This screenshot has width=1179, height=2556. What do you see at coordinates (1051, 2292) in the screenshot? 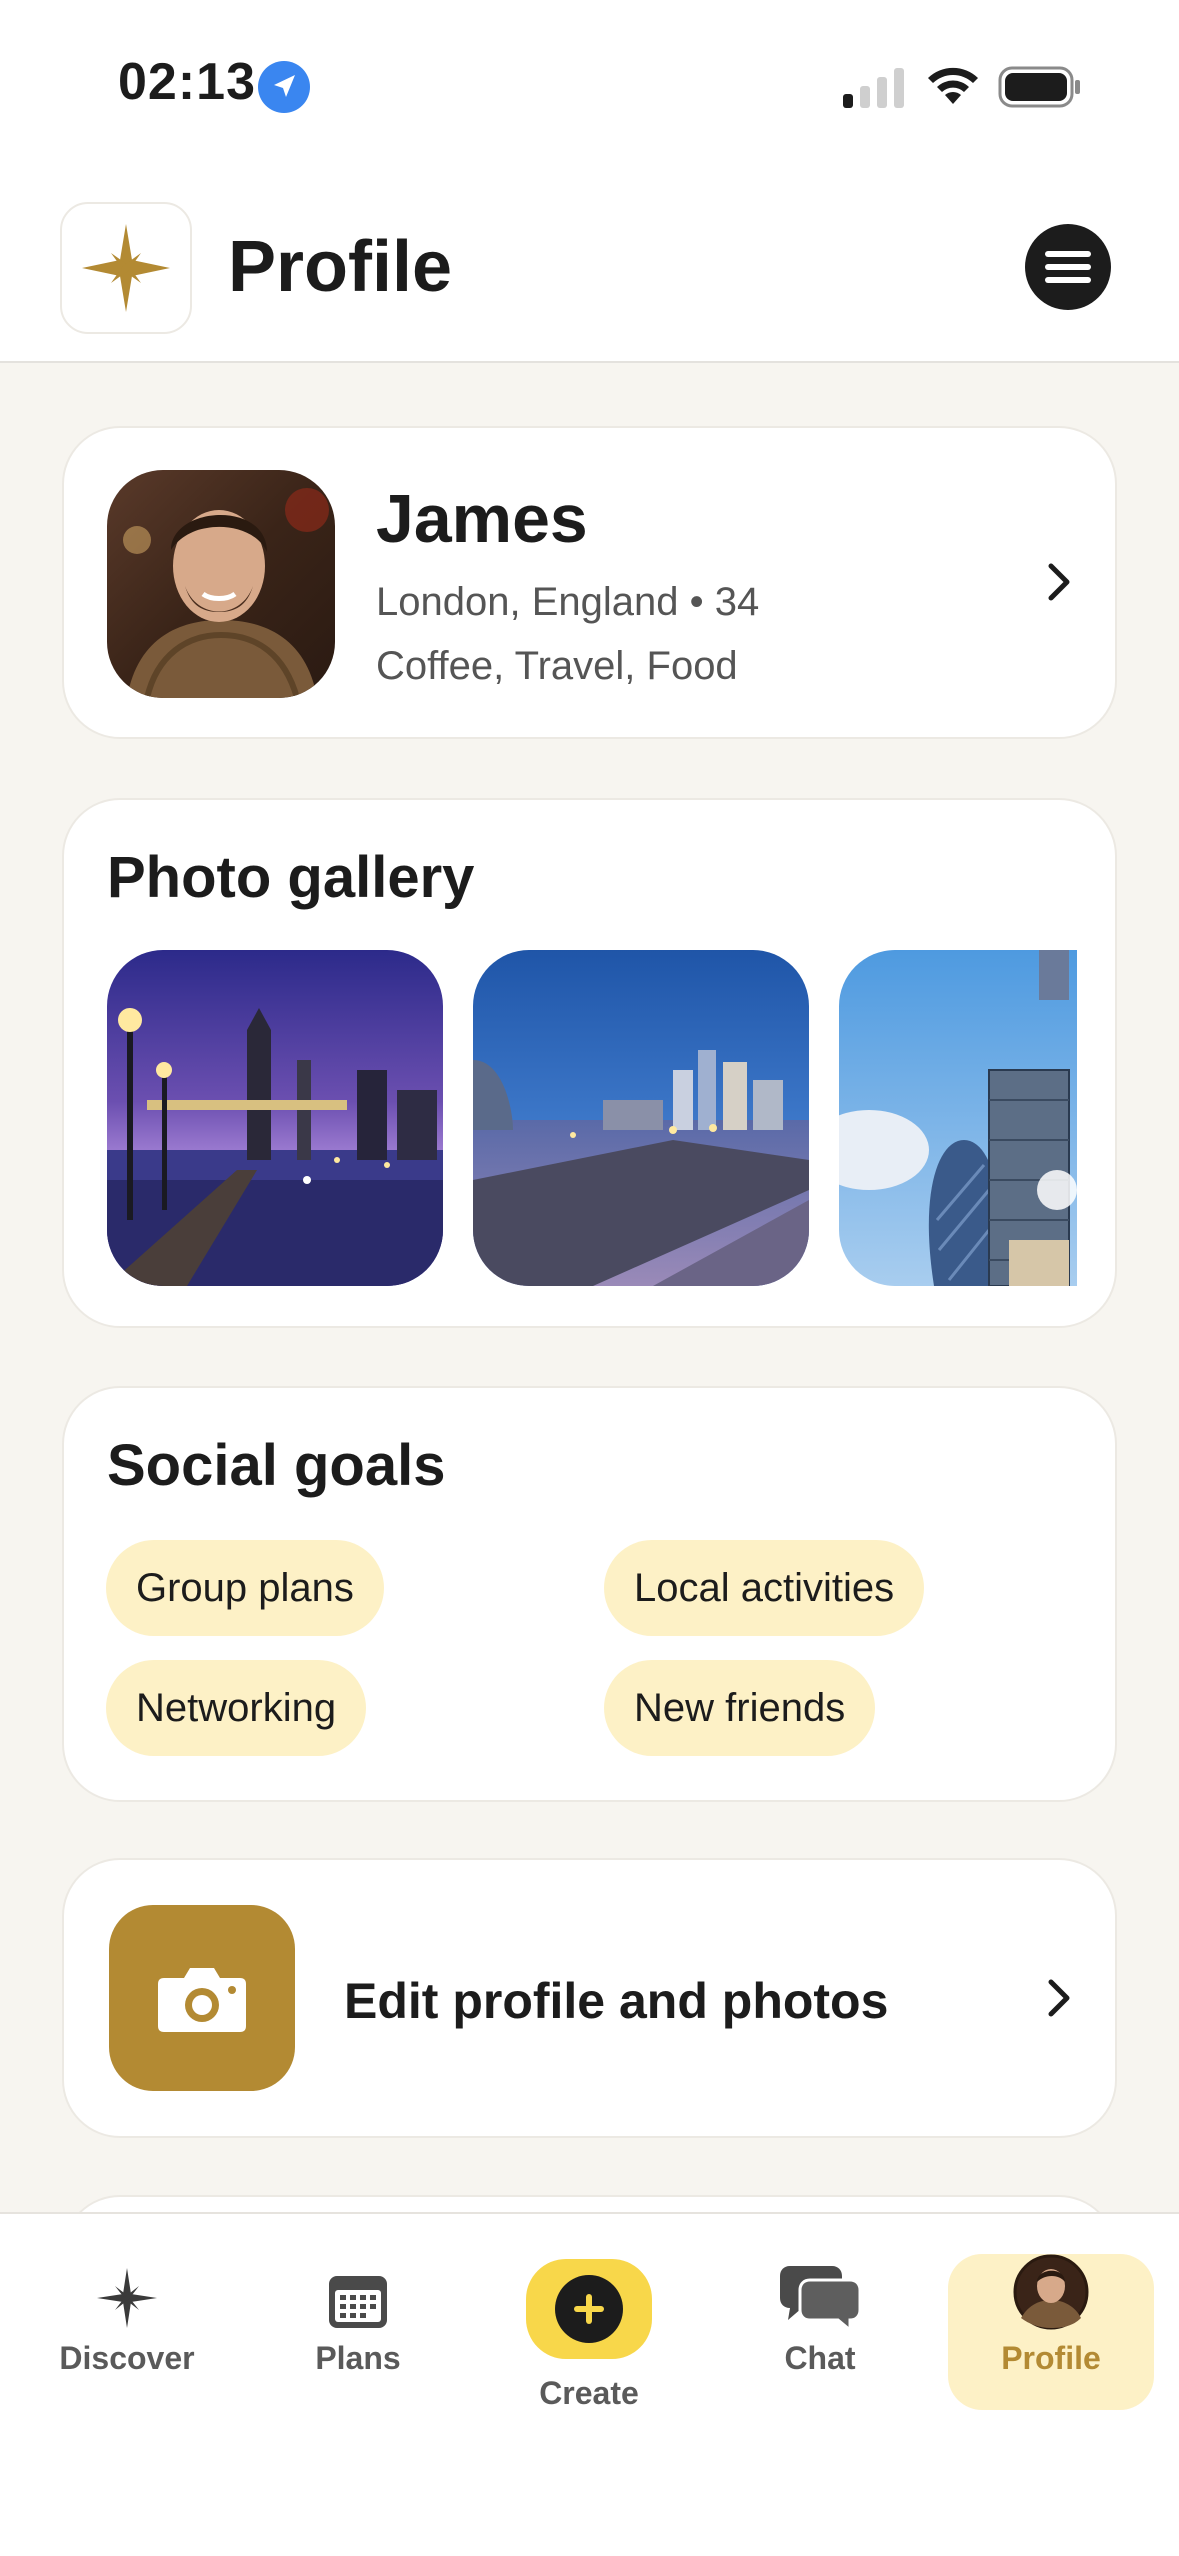
I see `avatar-icon` at bounding box center [1051, 2292].